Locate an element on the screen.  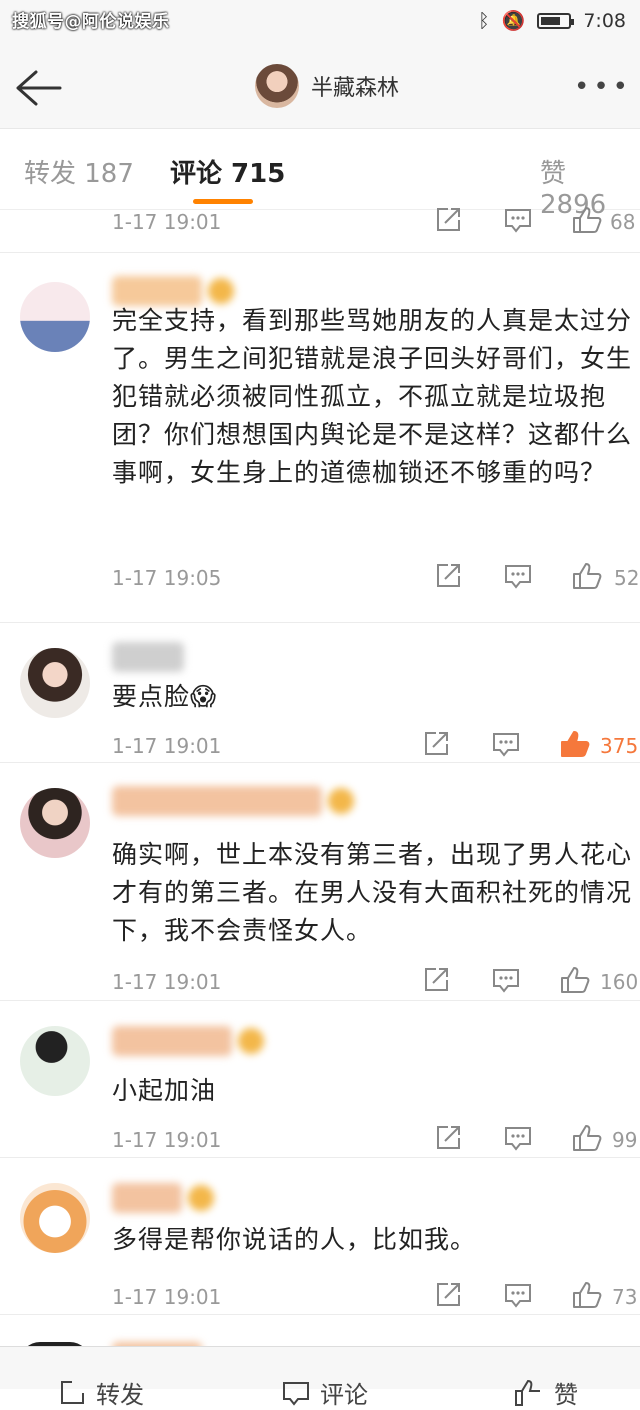
repost-icon is located at coordinates (72, 1392).